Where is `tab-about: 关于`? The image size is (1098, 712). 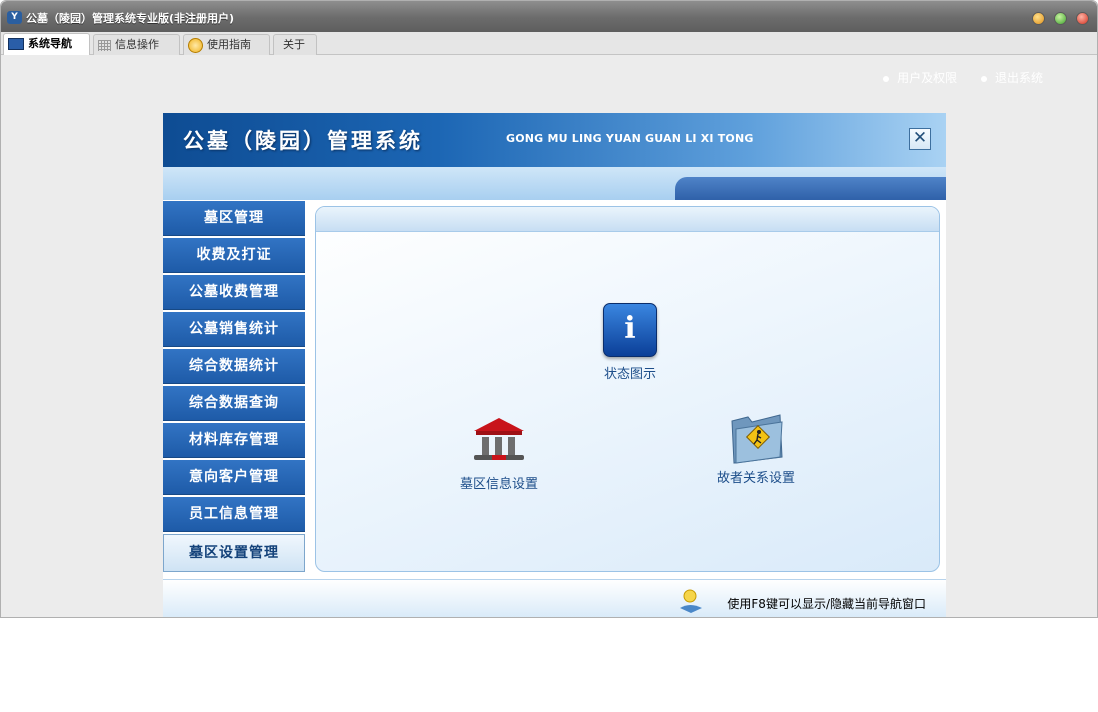 tab-about: 关于 is located at coordinates (295, 44).